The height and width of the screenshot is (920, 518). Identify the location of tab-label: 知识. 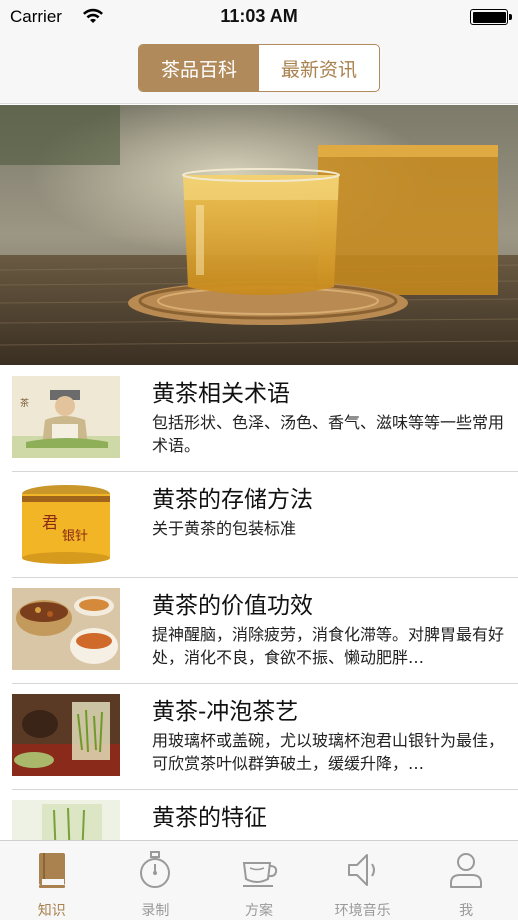
(51, 911).